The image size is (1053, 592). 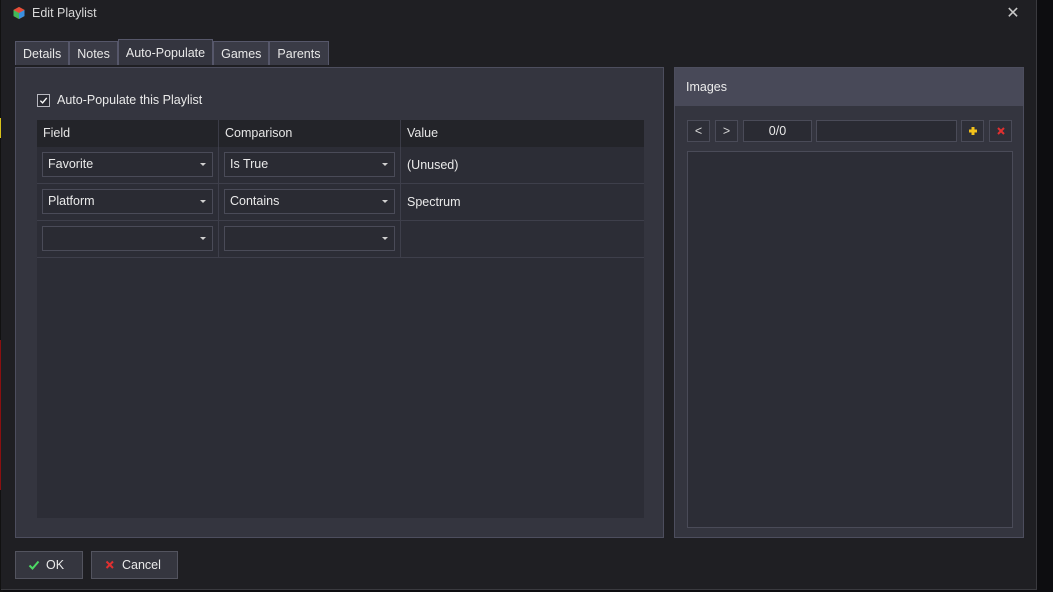 I want to click on rule-row: Favorite Is True (Unused), so click(x=340, y=165).